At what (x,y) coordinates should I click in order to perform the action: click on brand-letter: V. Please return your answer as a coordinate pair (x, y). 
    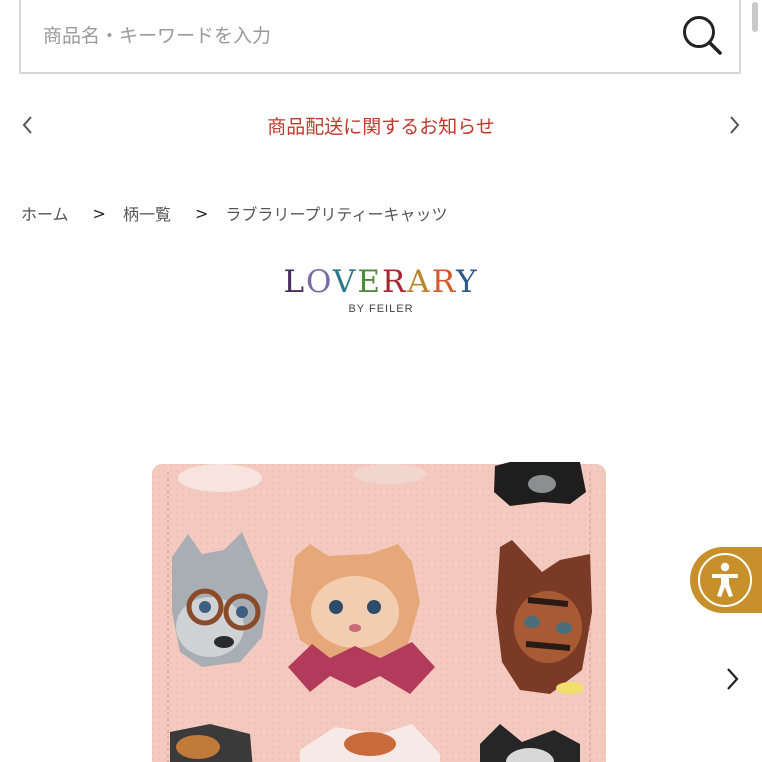
    Looking at the image, I should click on (345, 282).